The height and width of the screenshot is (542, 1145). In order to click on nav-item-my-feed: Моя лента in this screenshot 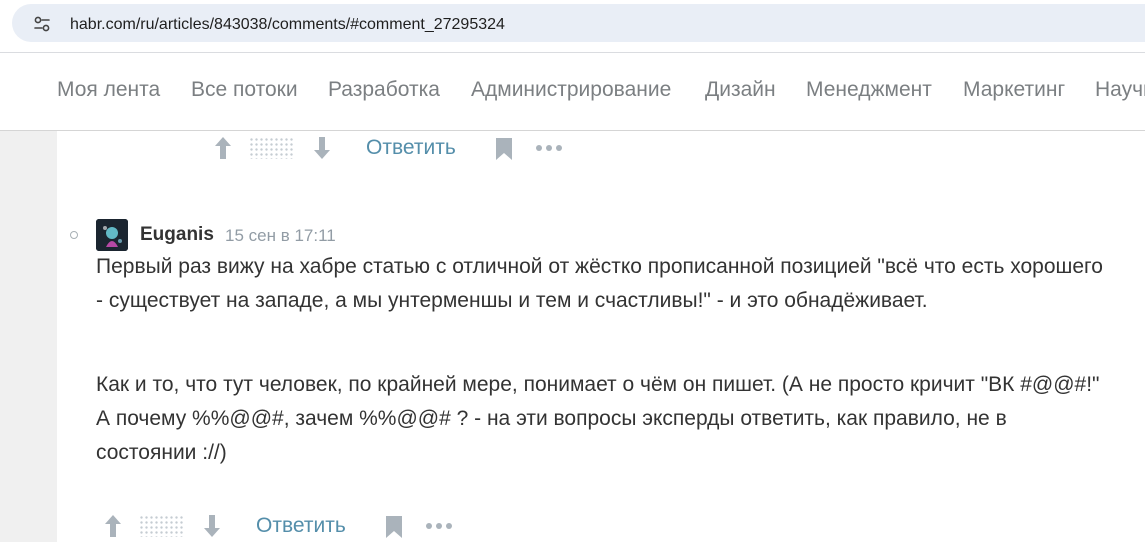, I will do `click(108, 90)`.